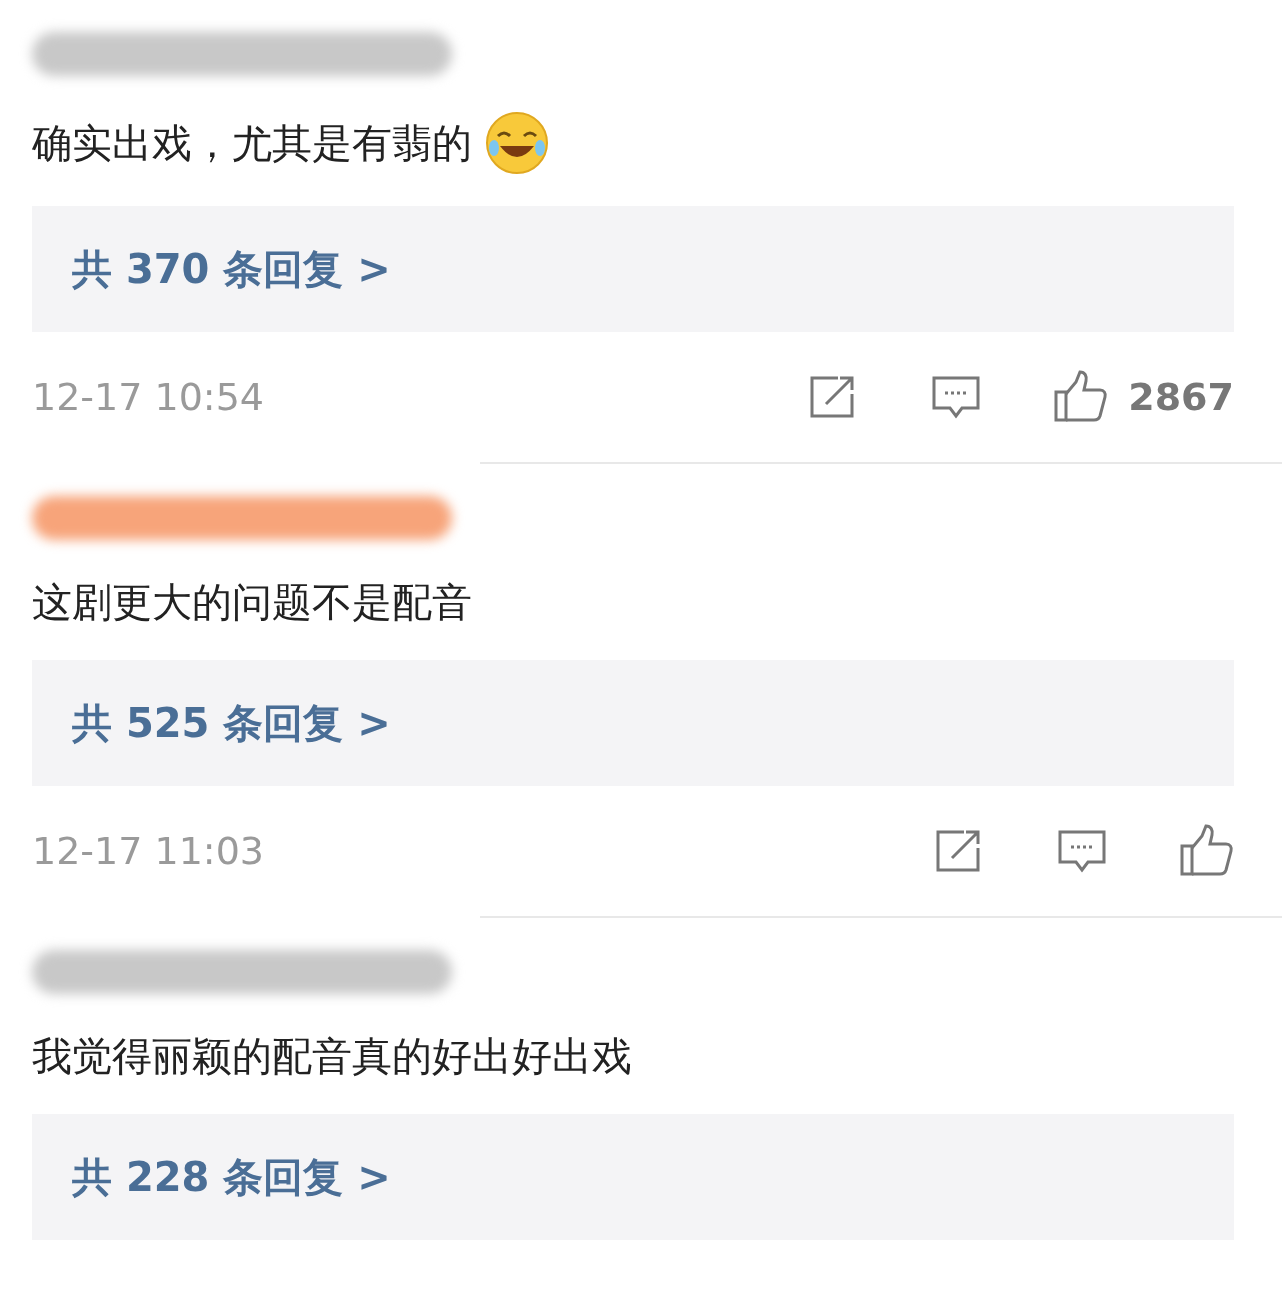 This screenshot has height=1316, width=1282. Describe the element at coordinates (148, 397) in the screenshot. I see `timestamp: 12-17 10:54` at that location.